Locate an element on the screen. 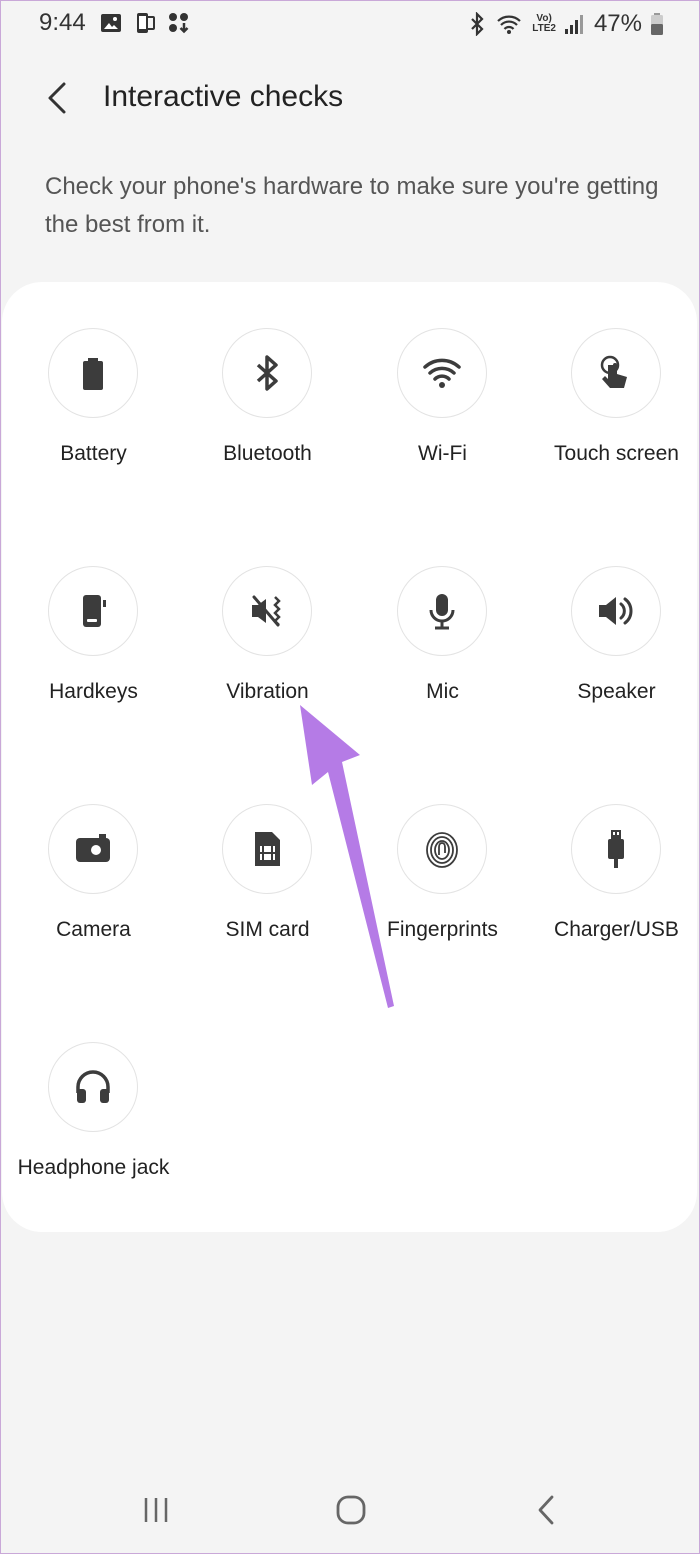 The height and width of the screenshot is (1554, 700). touch-icon is located at coordinates (613, 371).